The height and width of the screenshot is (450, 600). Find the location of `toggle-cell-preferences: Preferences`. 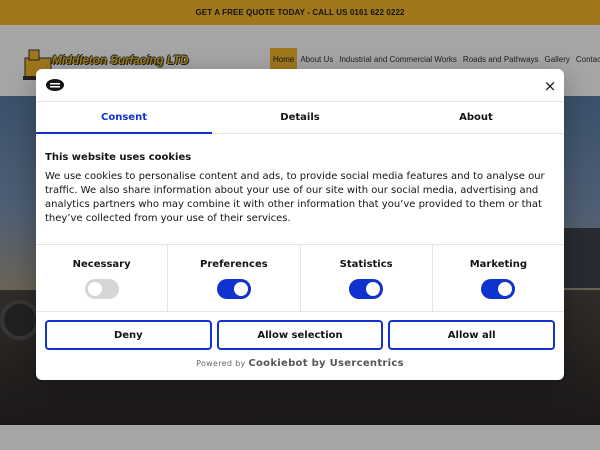

toggle-cell-preferences: Preferences is located at coordinates (234, 278).